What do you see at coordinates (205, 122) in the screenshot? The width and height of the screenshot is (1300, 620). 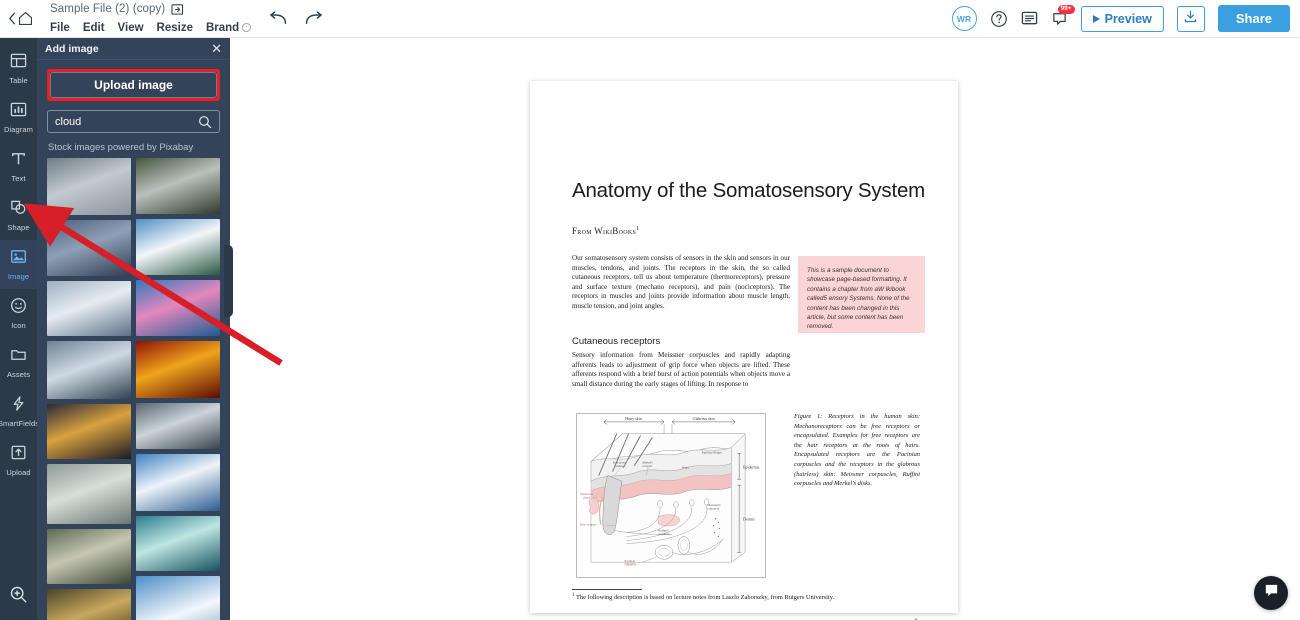 I see `search-icon` at bounding box center [205, 122].